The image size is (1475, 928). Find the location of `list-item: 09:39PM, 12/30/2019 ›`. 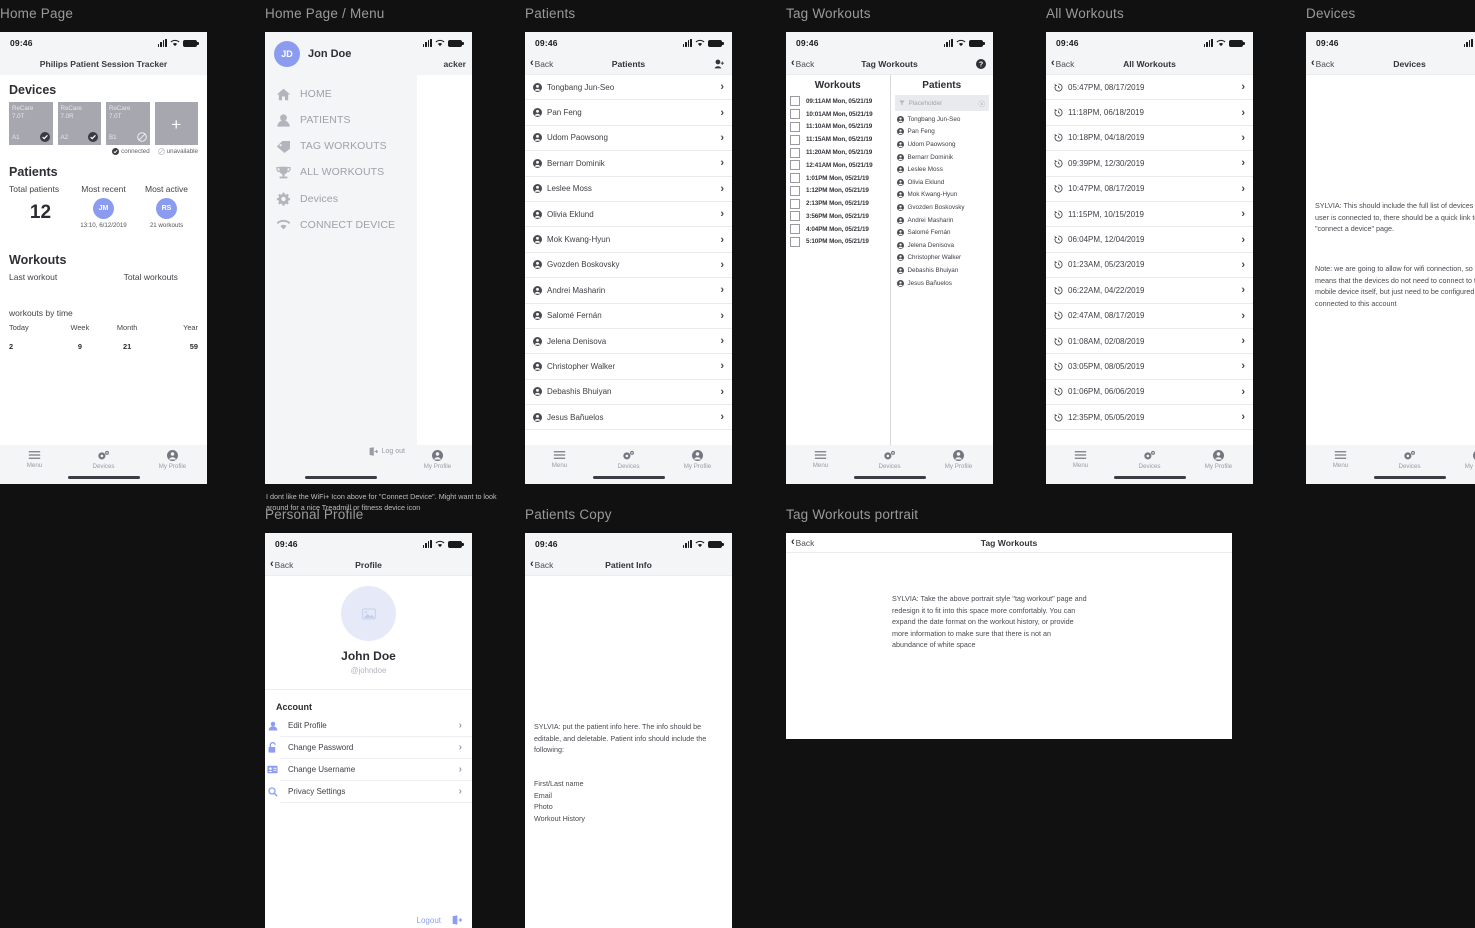

list-item: 09:39PM, 12/30/2019 › is located at coordinates (1149, 164).